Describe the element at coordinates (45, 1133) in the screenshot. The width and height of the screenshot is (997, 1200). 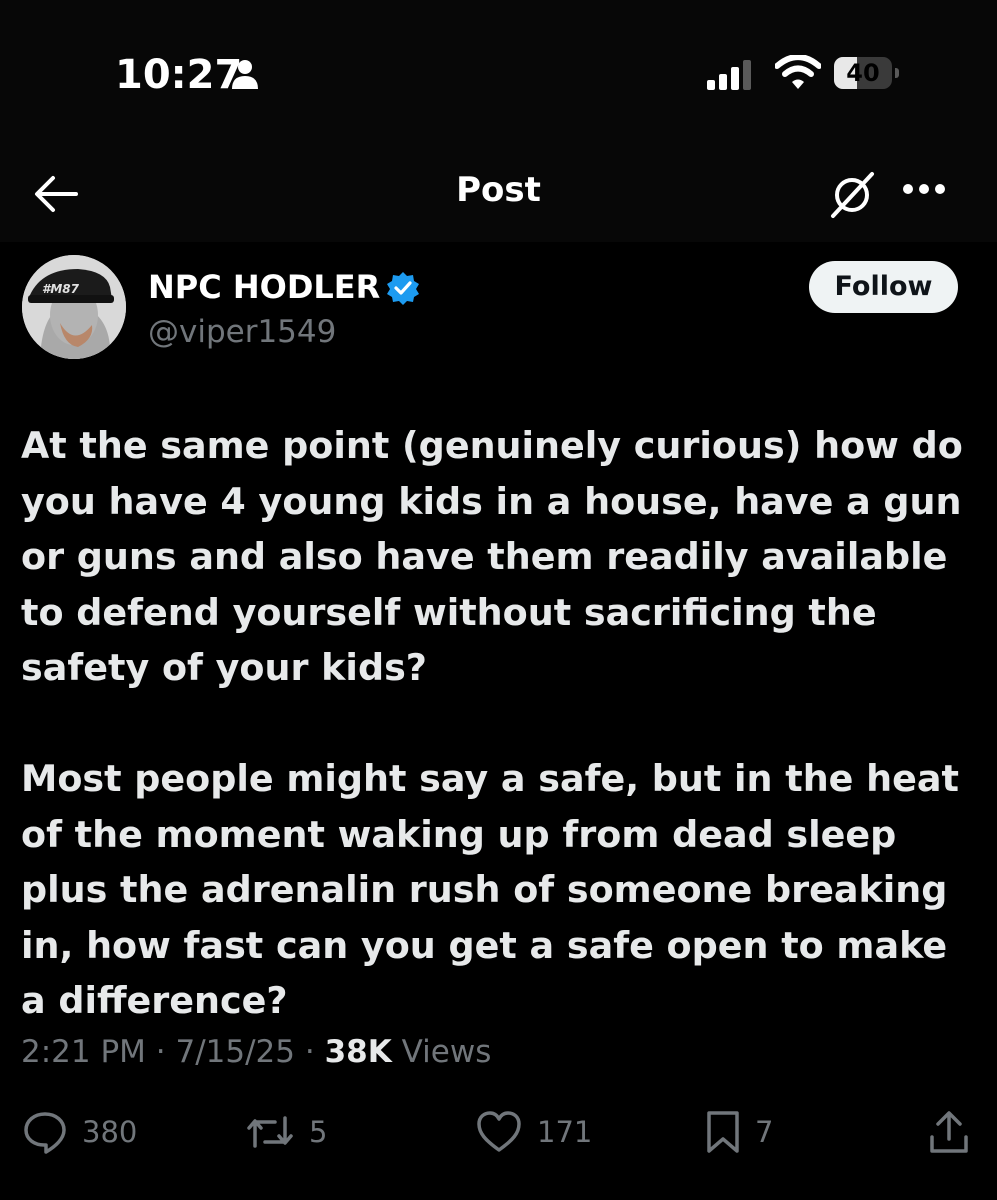
I see `reply-icon` at that location.